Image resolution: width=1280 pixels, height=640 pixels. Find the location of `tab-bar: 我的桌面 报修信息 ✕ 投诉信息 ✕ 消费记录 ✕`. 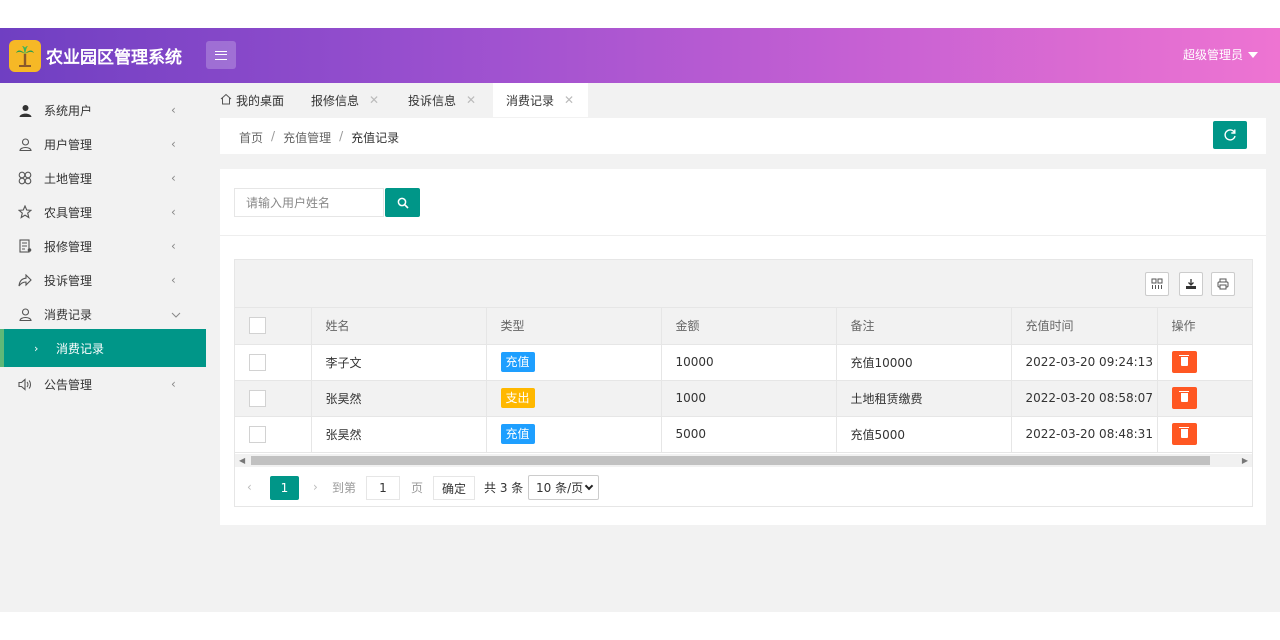

tab-bar: 我的桌面 报修信息 ✕ 投诉信息 ✕ 消费记录 ✕ is located at coordinates (743, 100).